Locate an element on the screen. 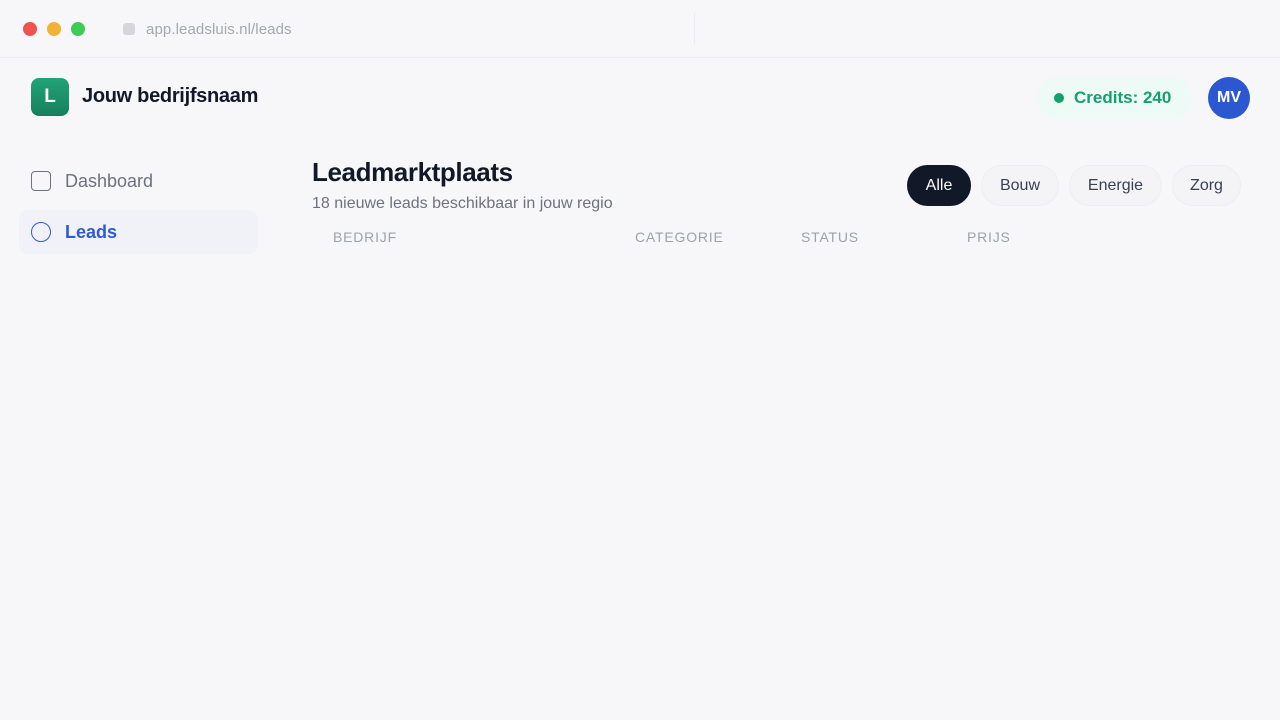 This screenshot has width=1280, height=720. url-text: app.leadsluis.nl/leads is located at coordinates (219, 29).